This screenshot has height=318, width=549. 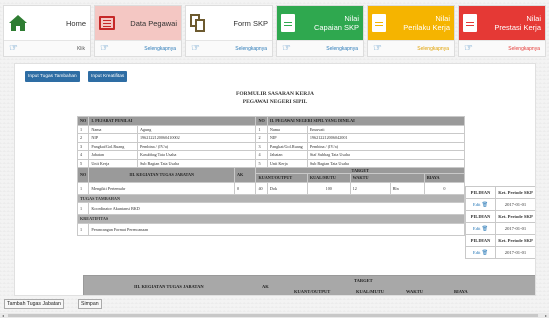 I want to click on tile-nilai-perilaku: Nilai Perilaku Kerja ☞ Selengkapnya, so click(x=411, y=31).